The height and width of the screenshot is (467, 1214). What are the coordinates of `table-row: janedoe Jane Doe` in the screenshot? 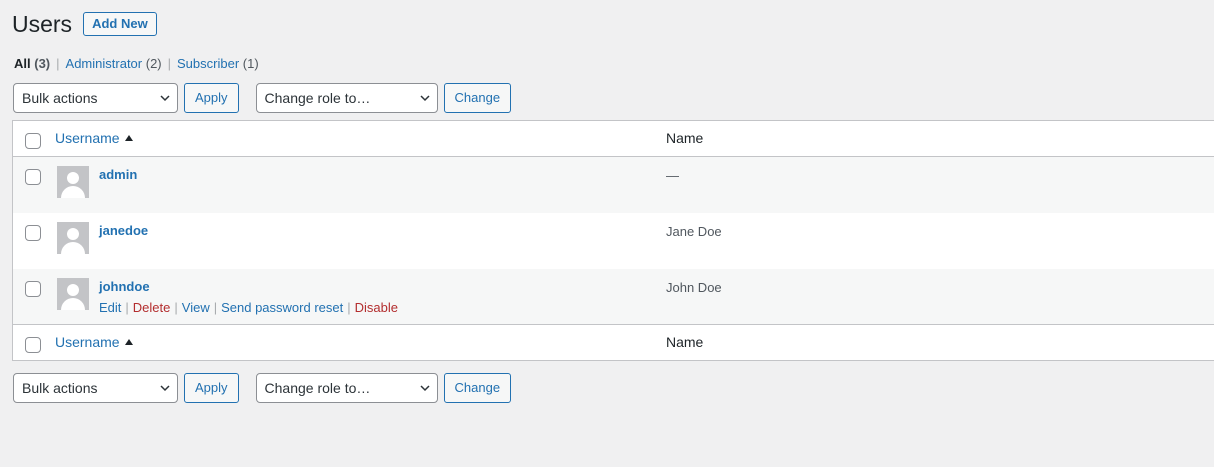 It's located at (613, 241).